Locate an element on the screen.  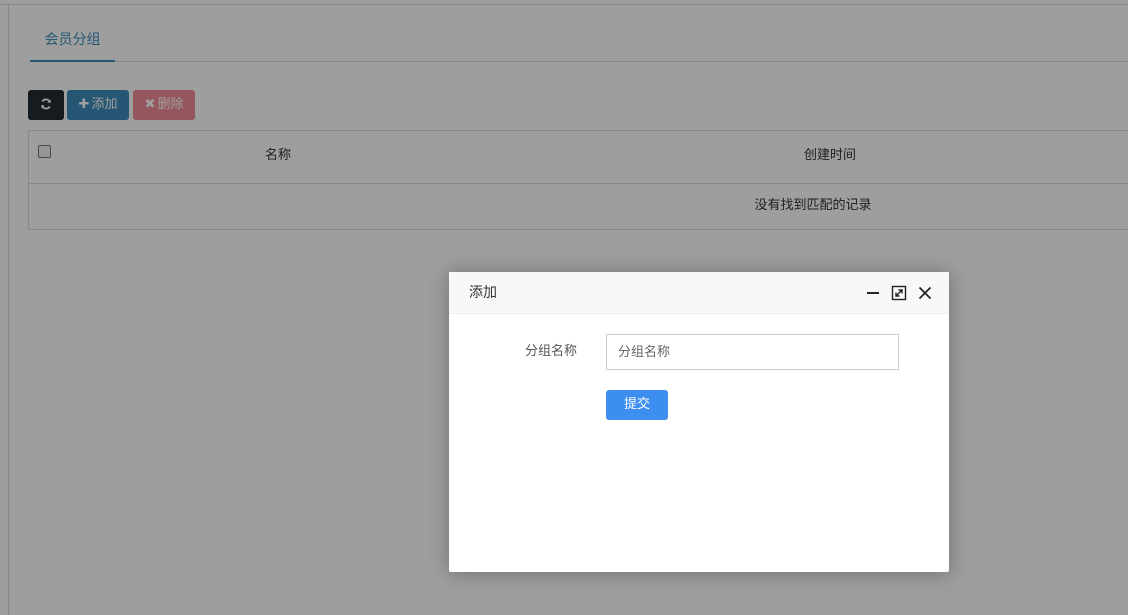
close-icon is located at coordinates (925, 293).